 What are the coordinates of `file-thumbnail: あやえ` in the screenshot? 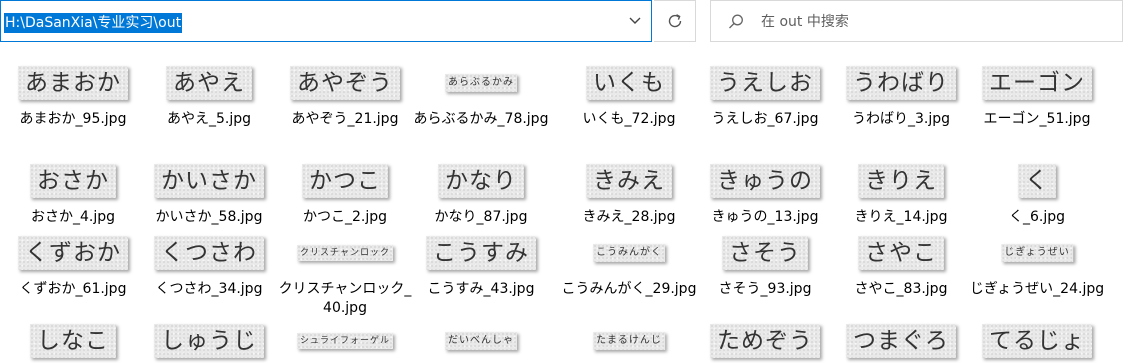 It's located at (209, 83).